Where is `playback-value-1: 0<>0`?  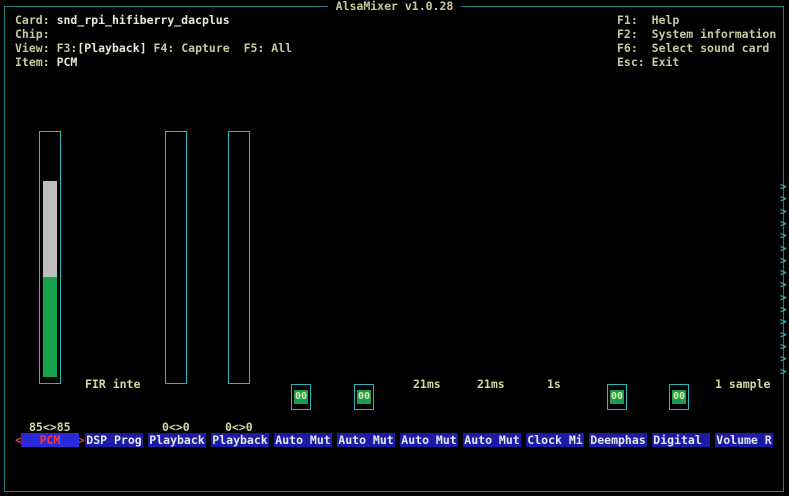
playback-value-1: 0<>0 is located at coordinates (176, 427).